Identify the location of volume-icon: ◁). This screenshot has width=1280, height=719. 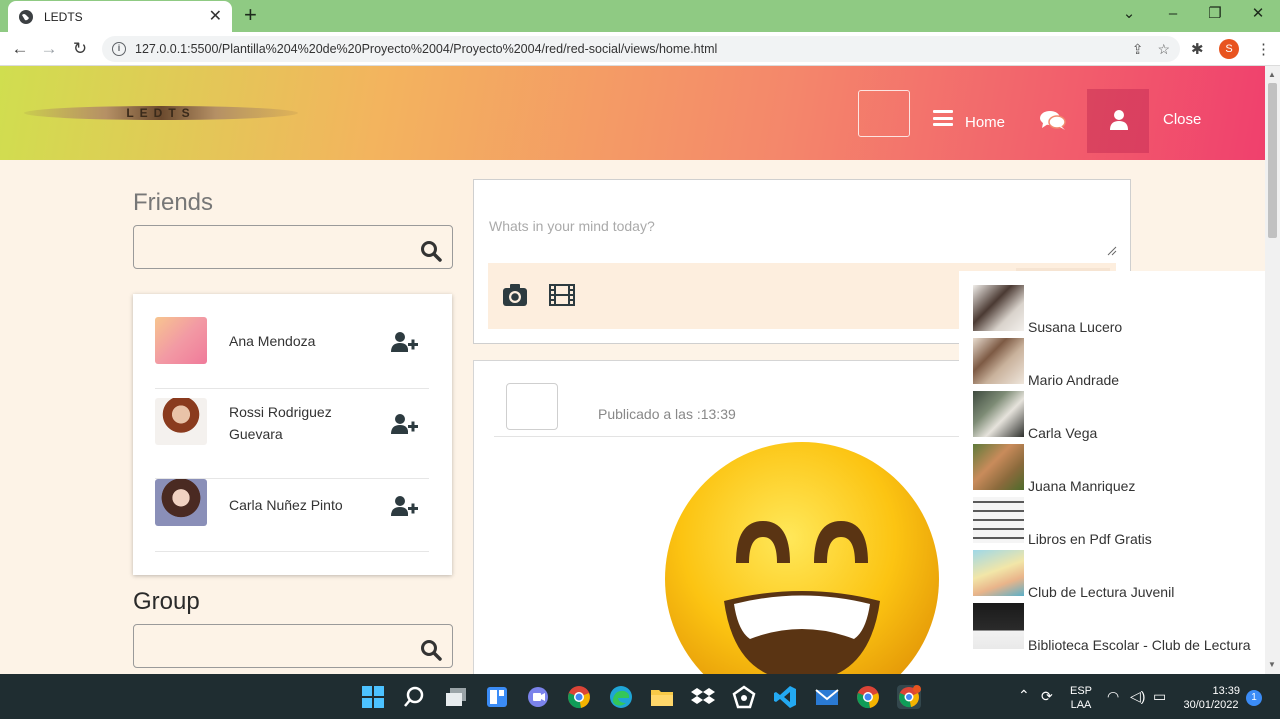
(1137, 696).